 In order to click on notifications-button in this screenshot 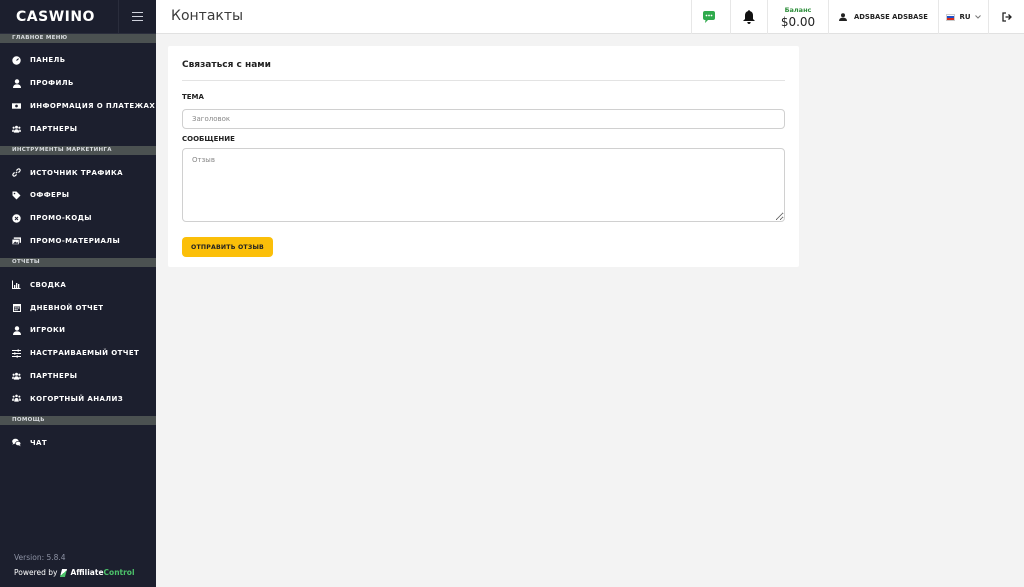, I will do `click(748, 17)`.